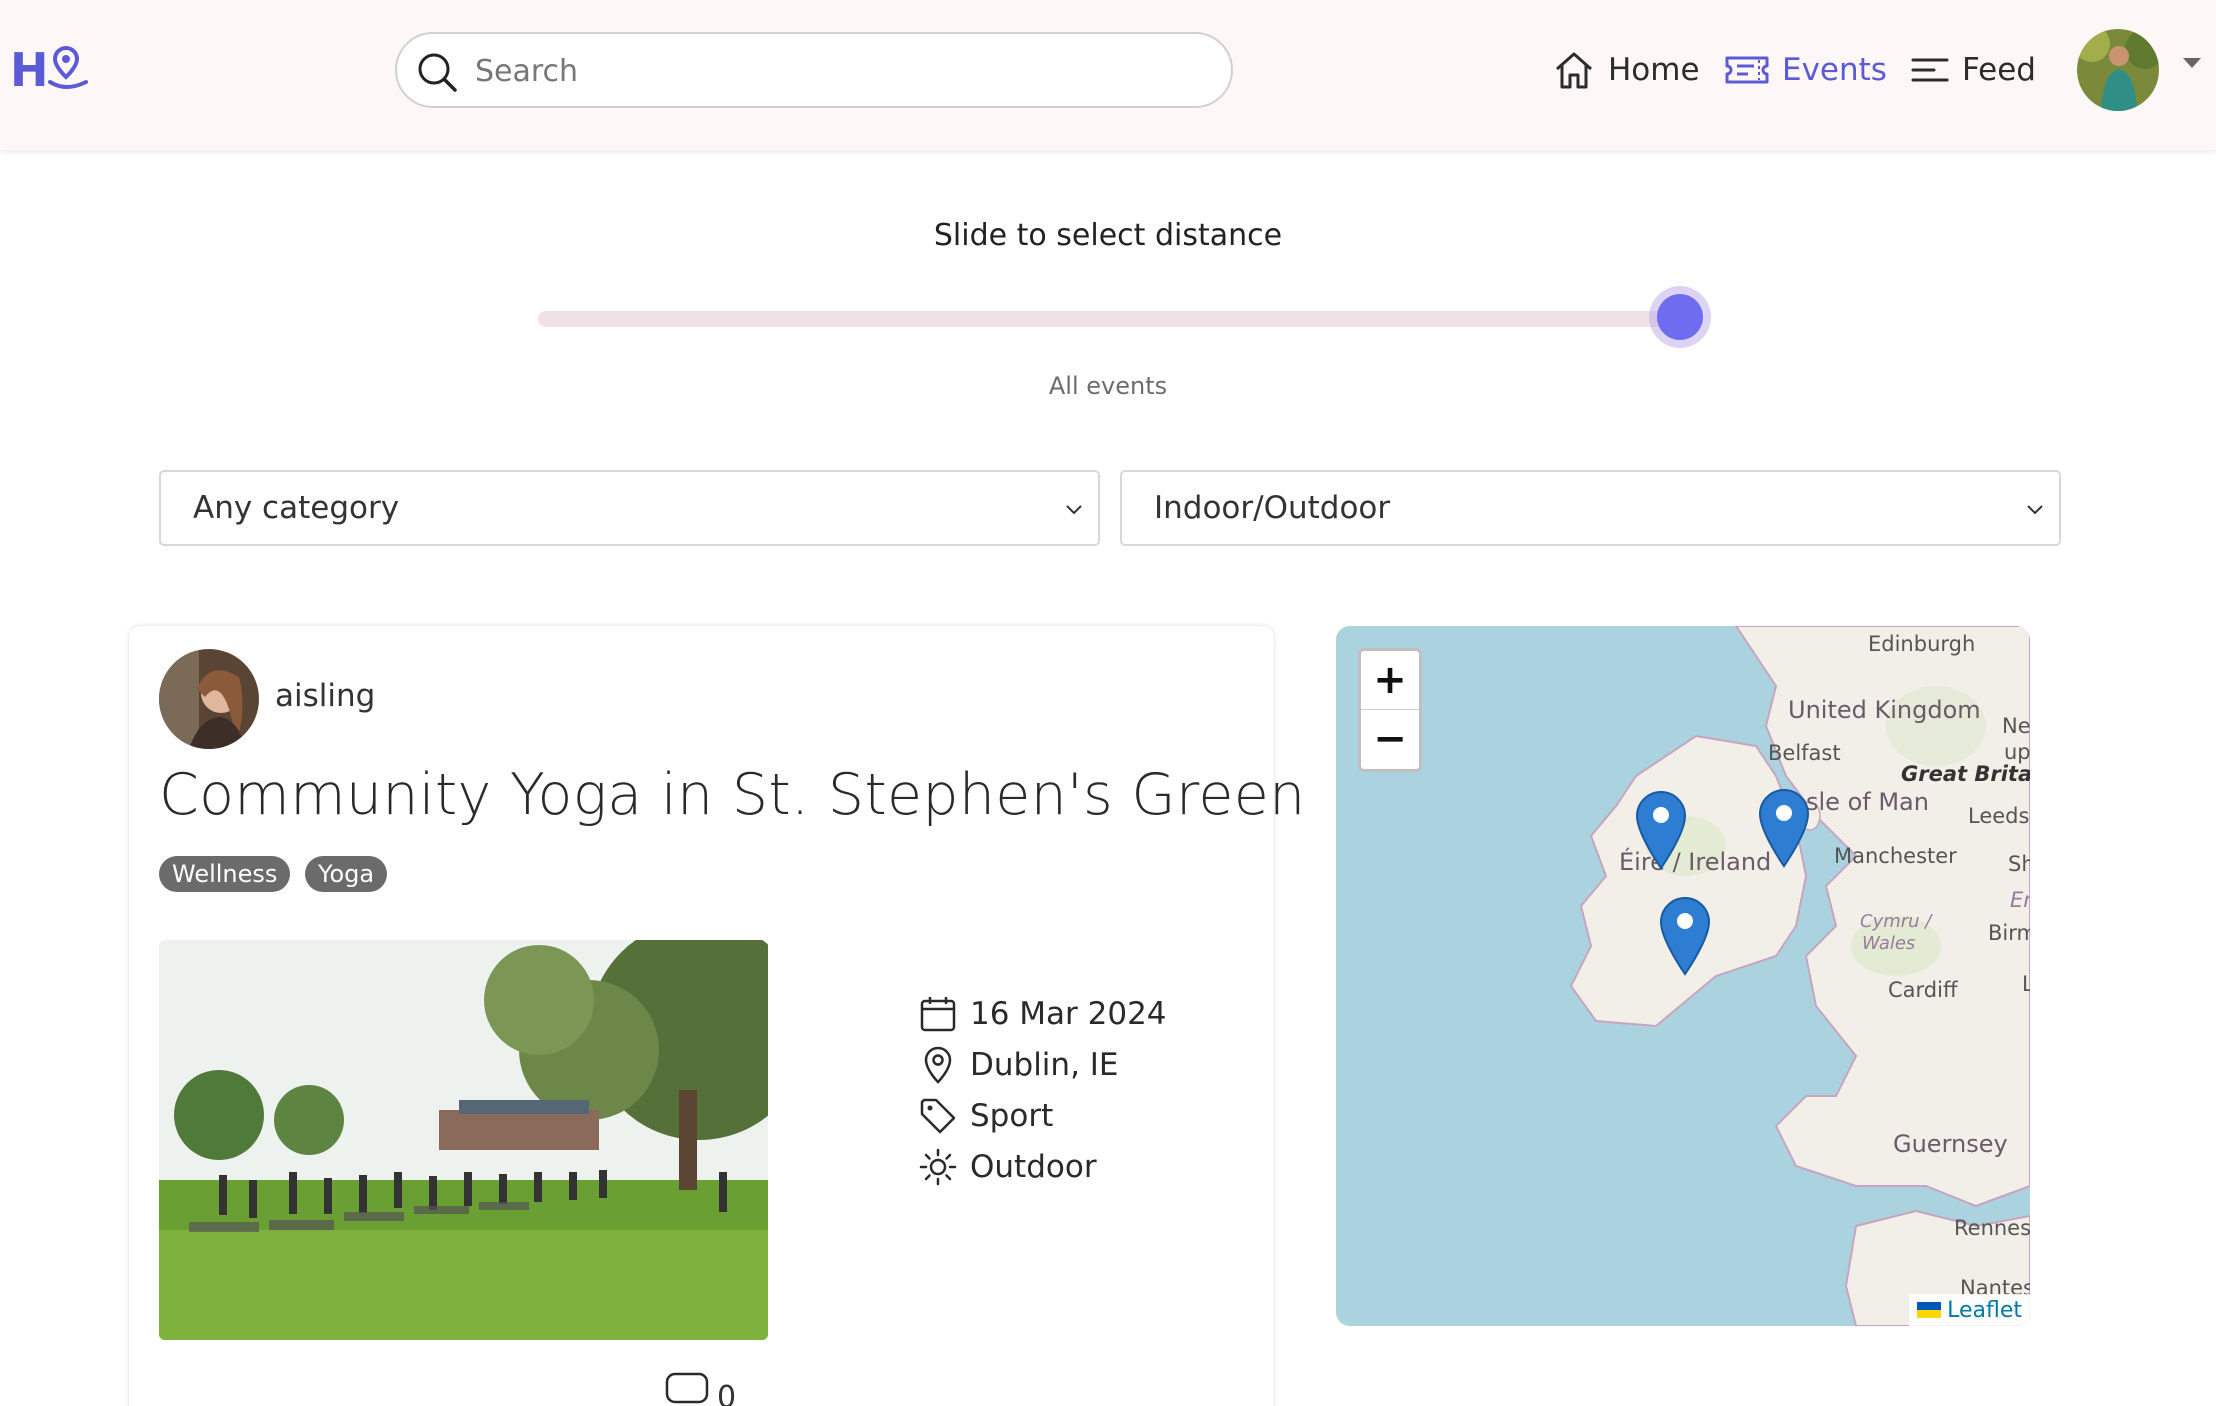  I want to click on top-navbar: H Home Events Feed, so click(1108, 75).